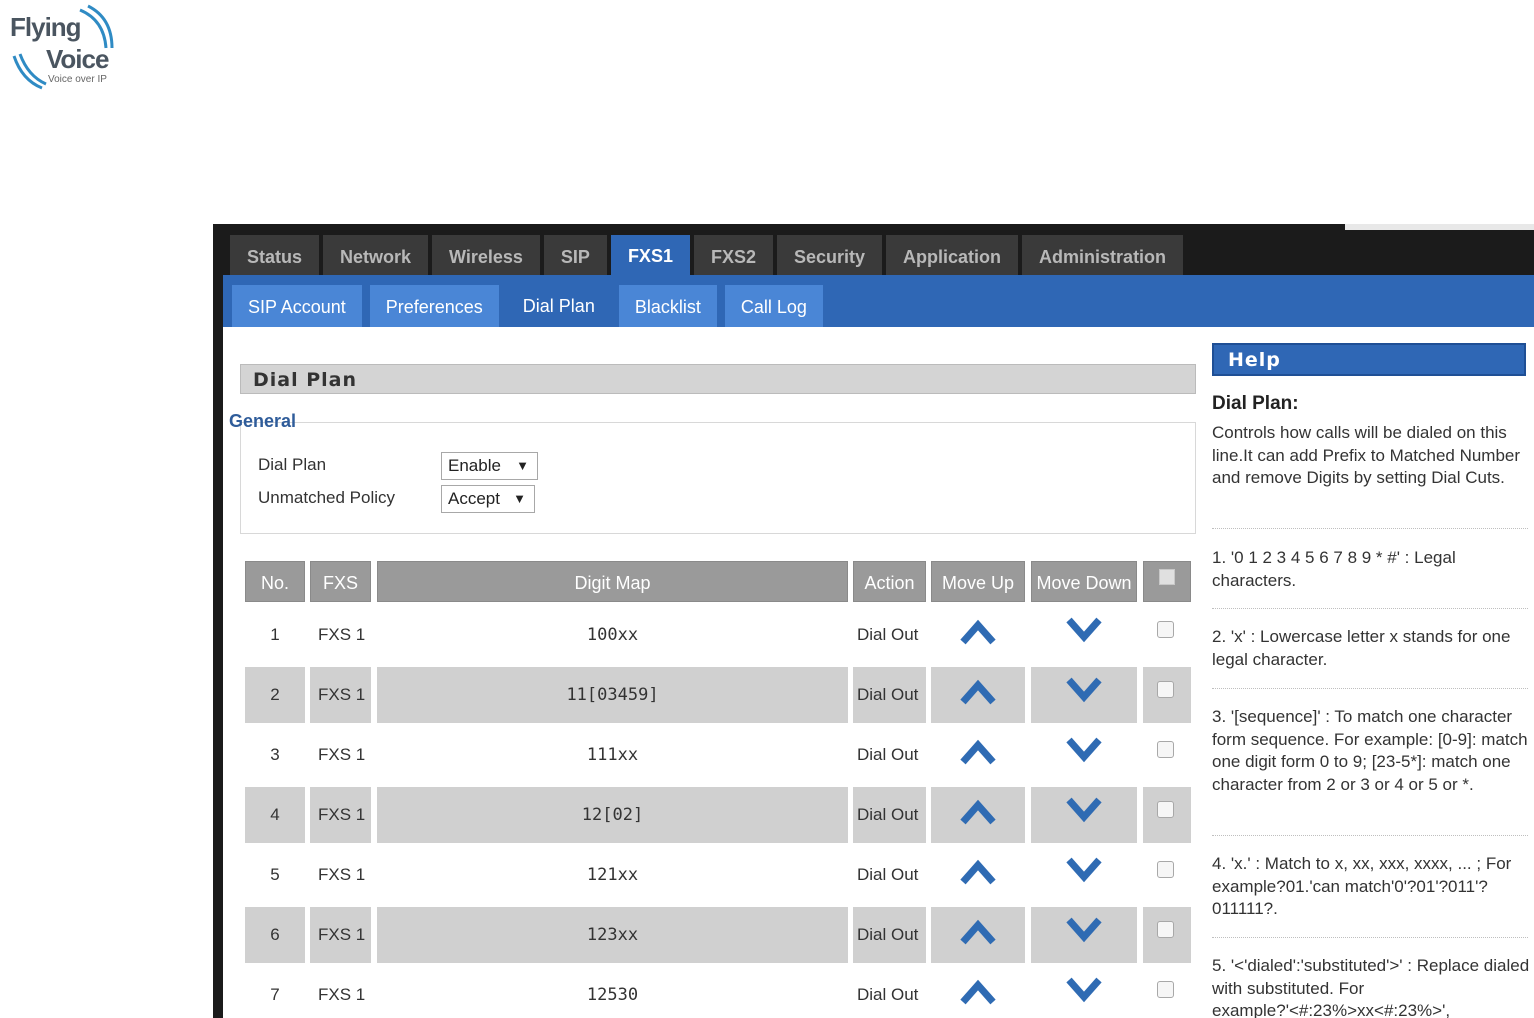  What do you see at coordinates (434, 306) in the screenshot?
I see `subtab-preferences: Preferences` at bounding box center [434, 306].